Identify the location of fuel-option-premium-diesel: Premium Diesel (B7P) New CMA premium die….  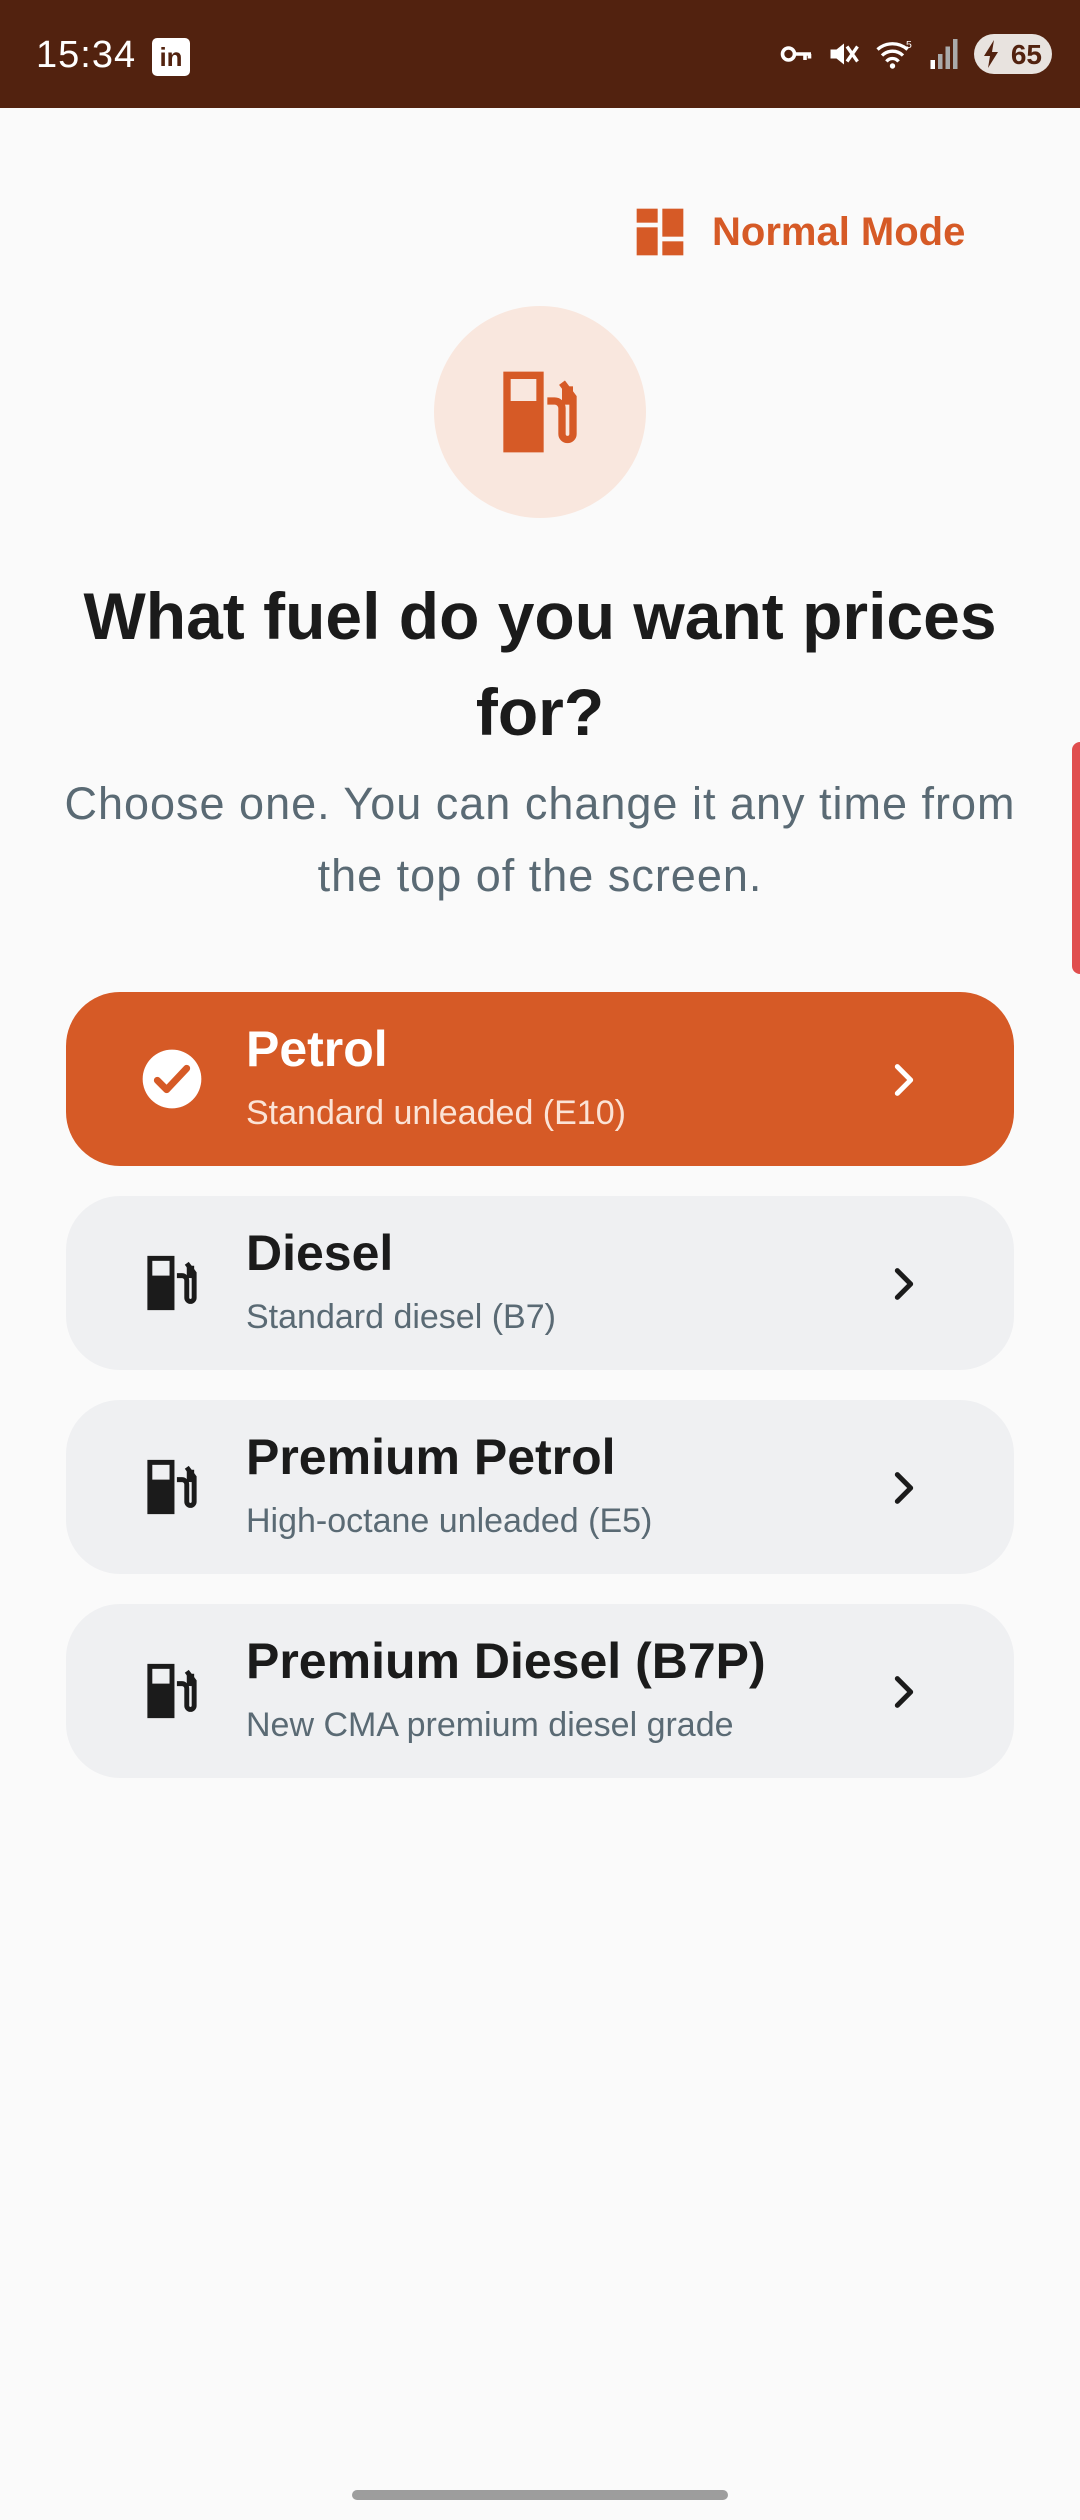
(540, 1691).